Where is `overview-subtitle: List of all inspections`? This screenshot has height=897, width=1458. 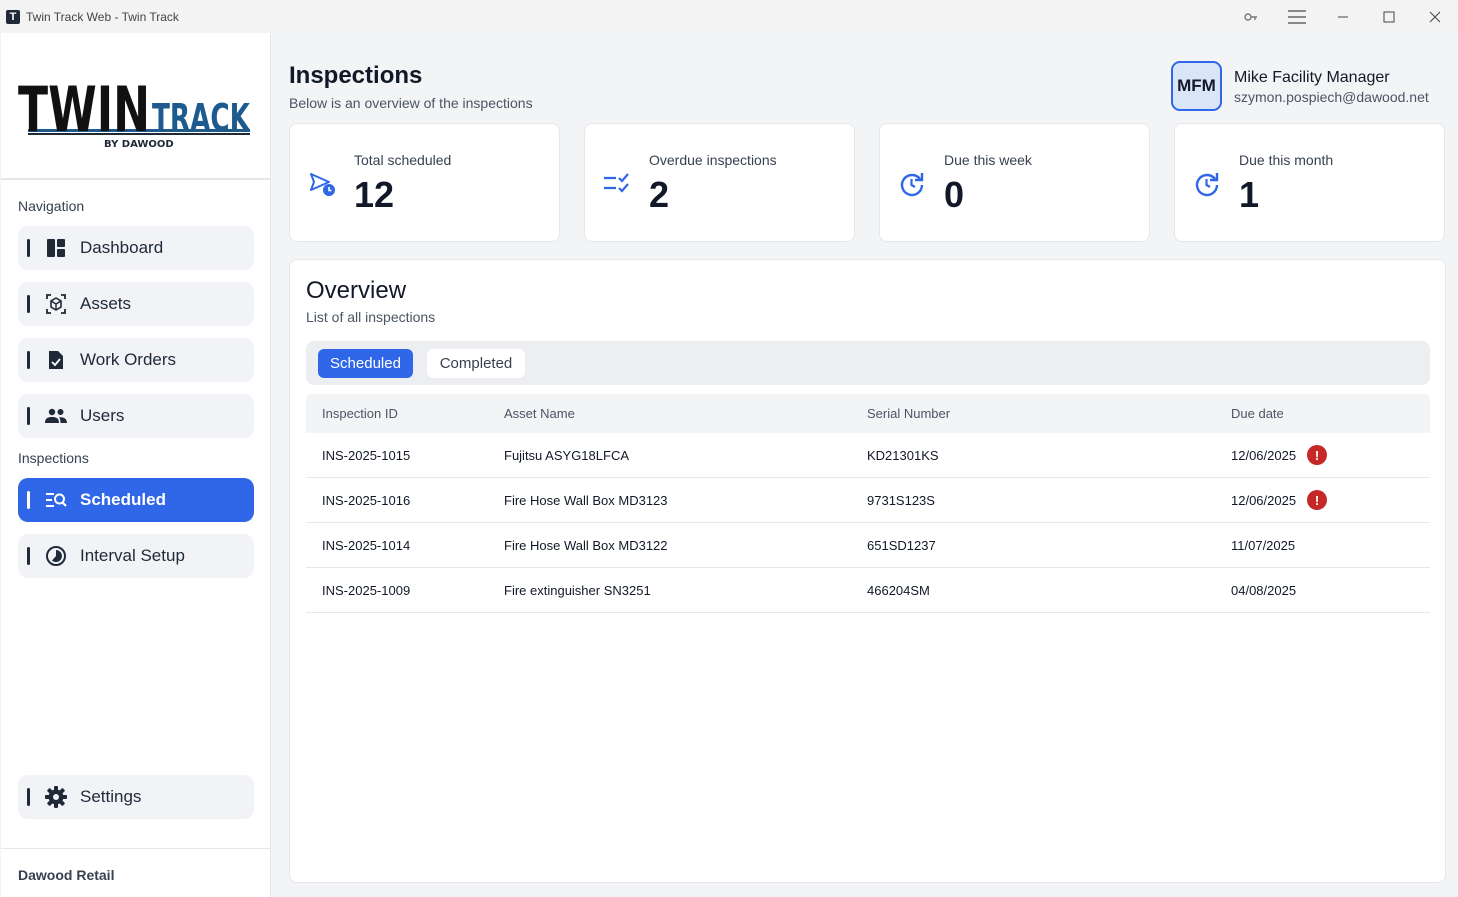 overview-subtitle: List of all inspections is located at coordinates (371, 317).